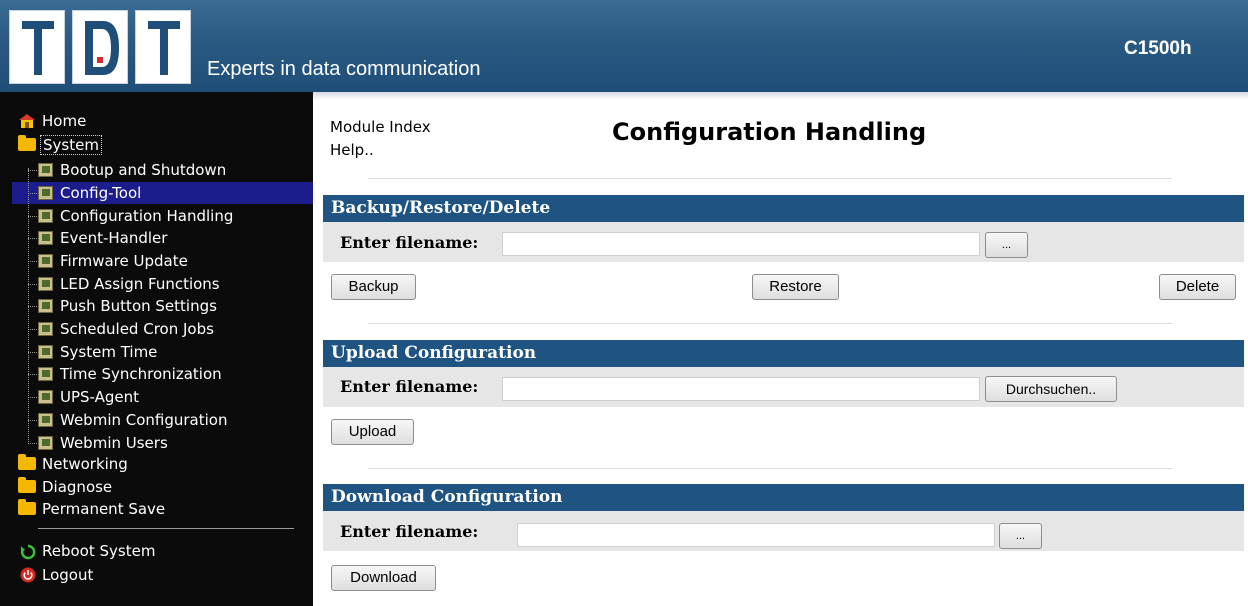 The image size is (1248, 606). What do you see at coordinates (114, 443) in the screenshot?
I see `sidebar-item-label: Webmin Users` at bounding box center [114, 443].